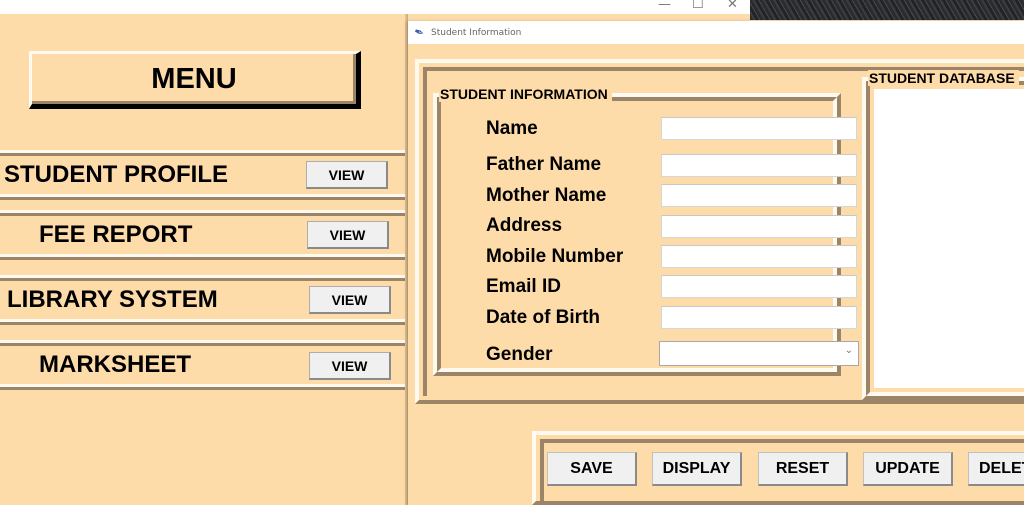 The width and height of the screenshot is (1024, 505). I want to click on view-library-system-button: VIEW, so click(350, 300).